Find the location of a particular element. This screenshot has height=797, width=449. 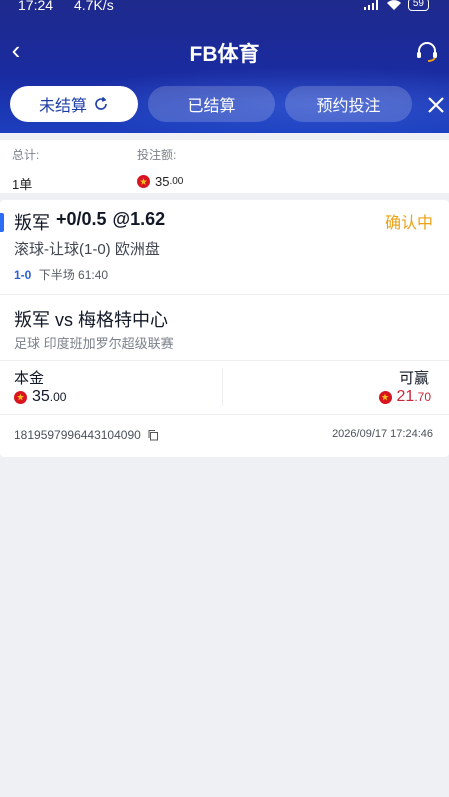

amount-dec: .00 is located at coordinates (176, 181).